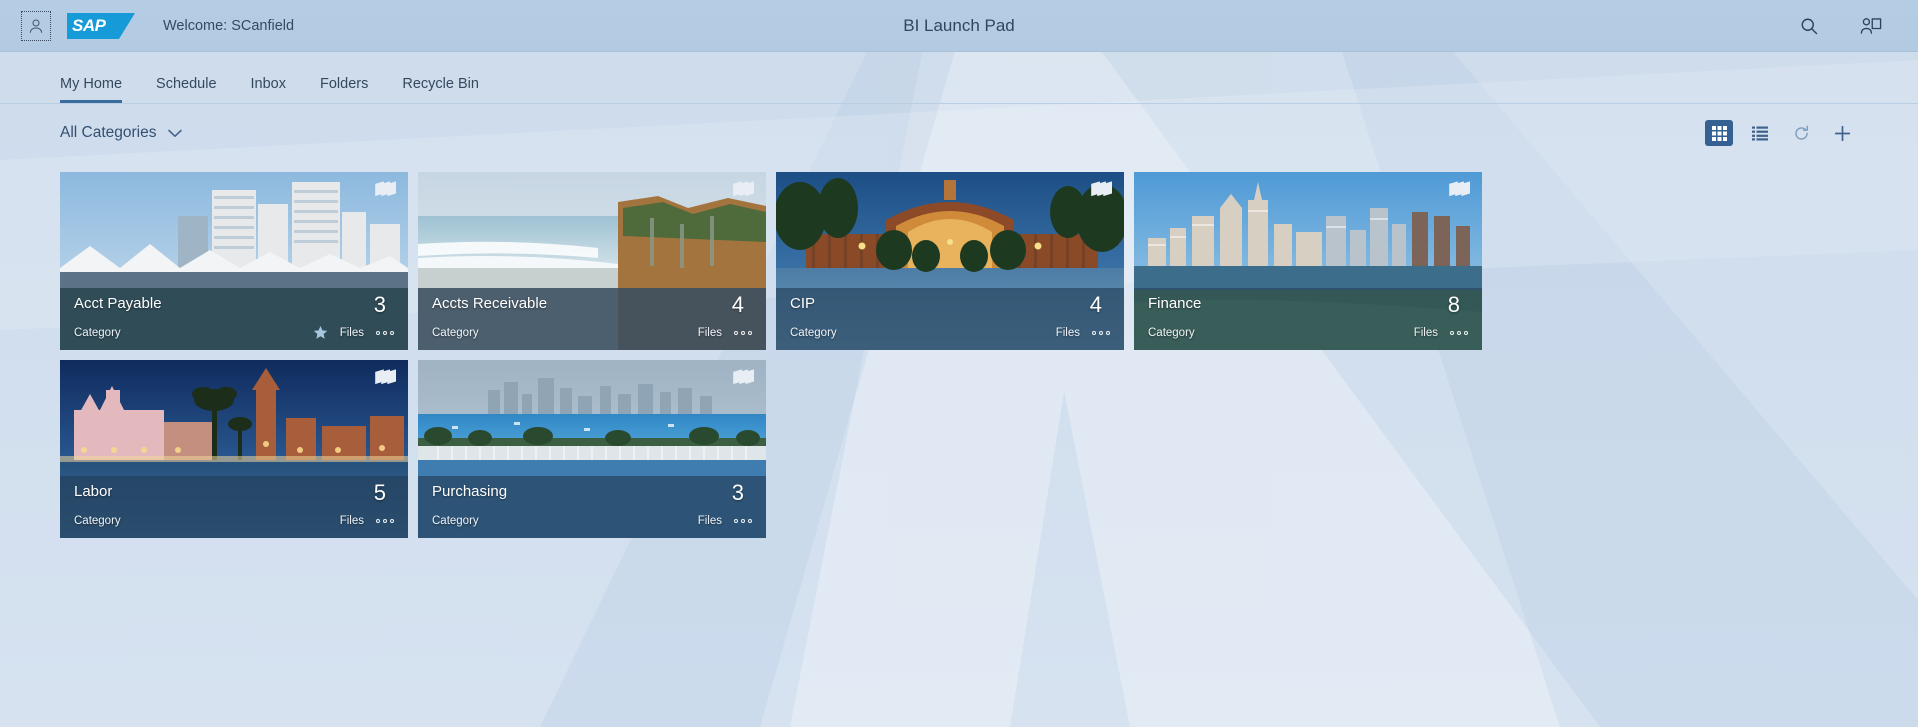 This screenshot has height=727, width=1918. Describe the element at coordinates (1308, 261) in the screenshot. I see `category-tile: Finance 8 Category Files` at that location.